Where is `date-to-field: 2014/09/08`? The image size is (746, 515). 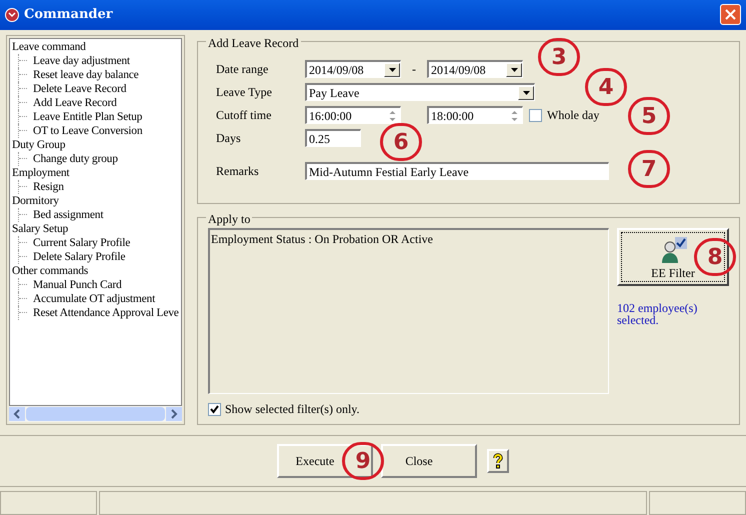 date-to-field: 2014/09/08 is located at coordinates (475, 69).